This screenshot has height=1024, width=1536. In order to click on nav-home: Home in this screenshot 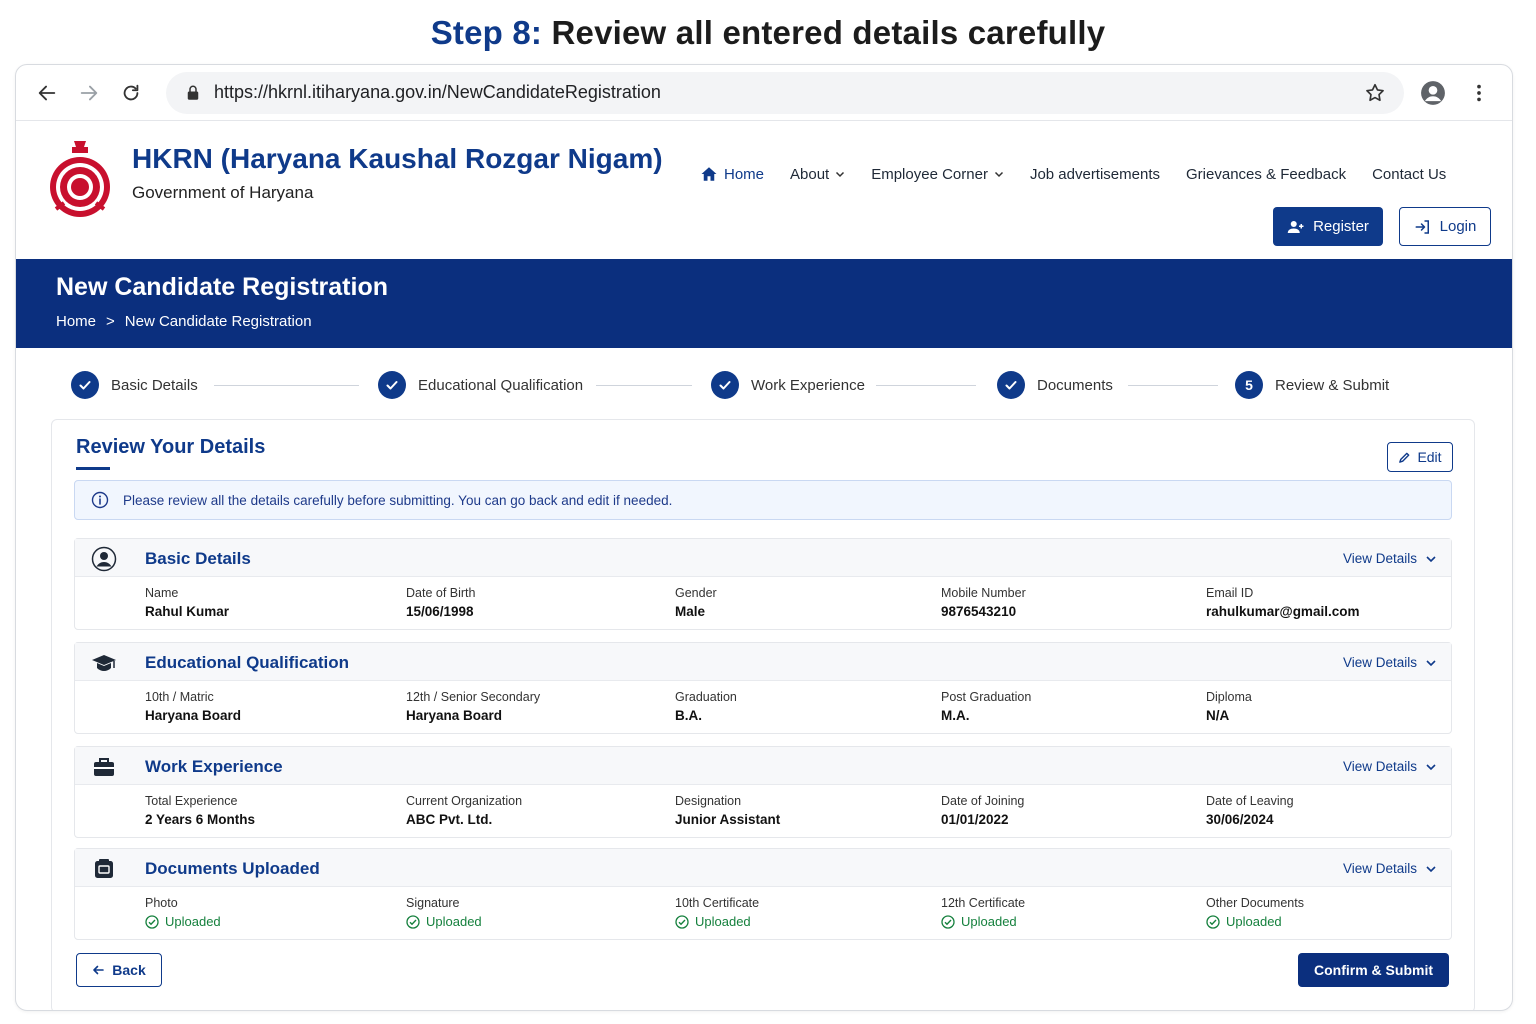, I will do `click(732, 174)`.